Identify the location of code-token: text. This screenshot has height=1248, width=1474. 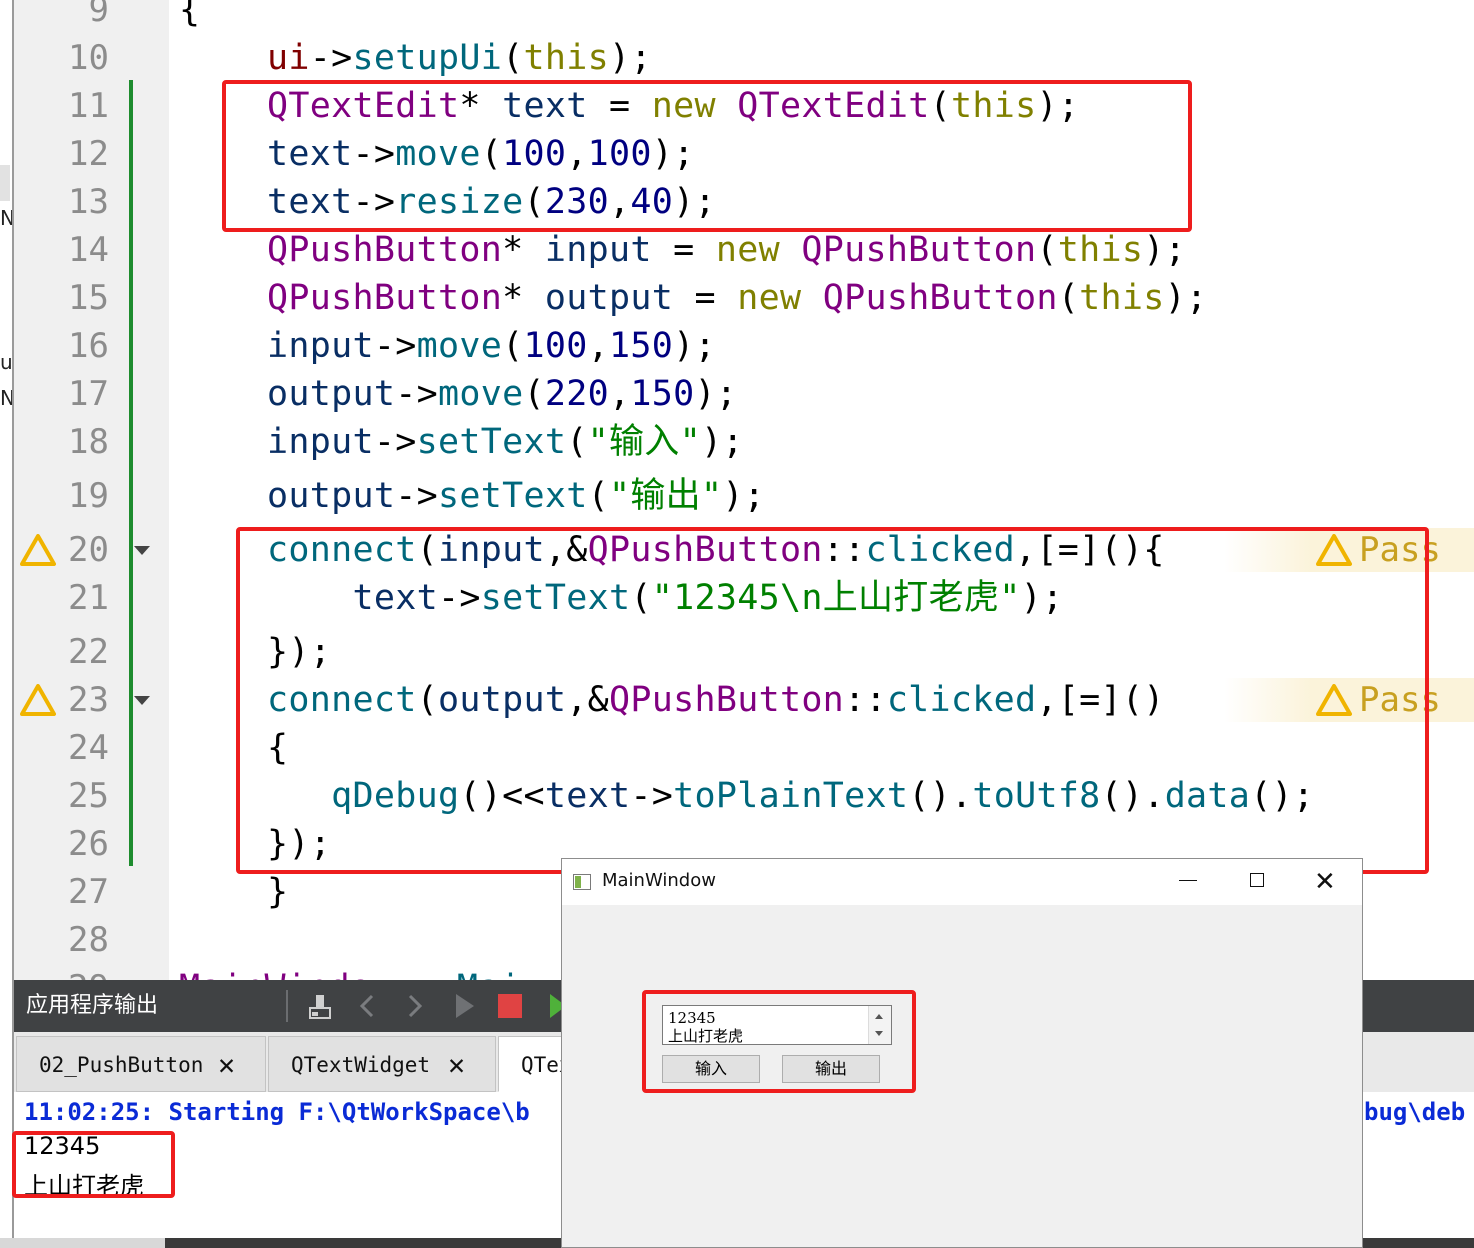
(545, 106).